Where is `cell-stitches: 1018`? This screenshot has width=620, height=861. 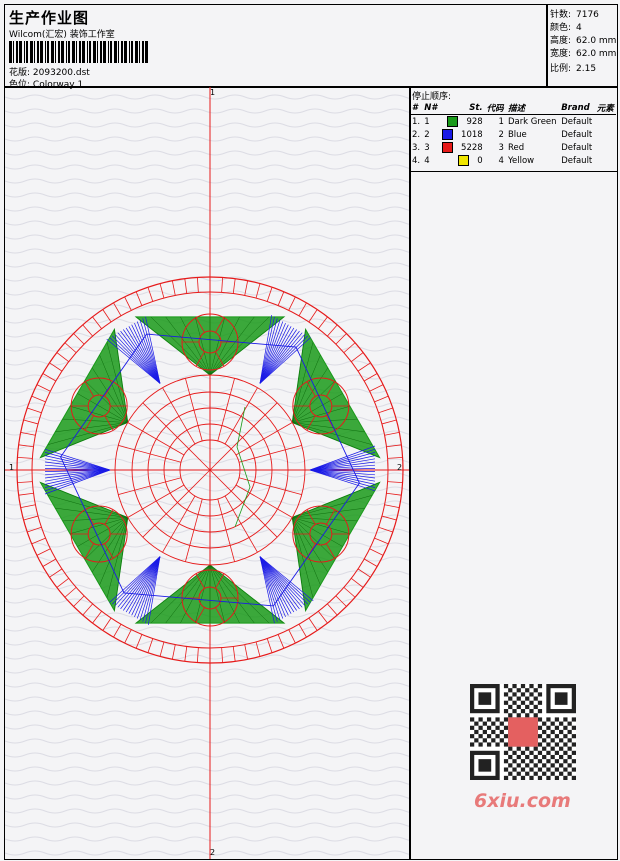
cell-stitches: 1018 is located at coordinates (462, 134).